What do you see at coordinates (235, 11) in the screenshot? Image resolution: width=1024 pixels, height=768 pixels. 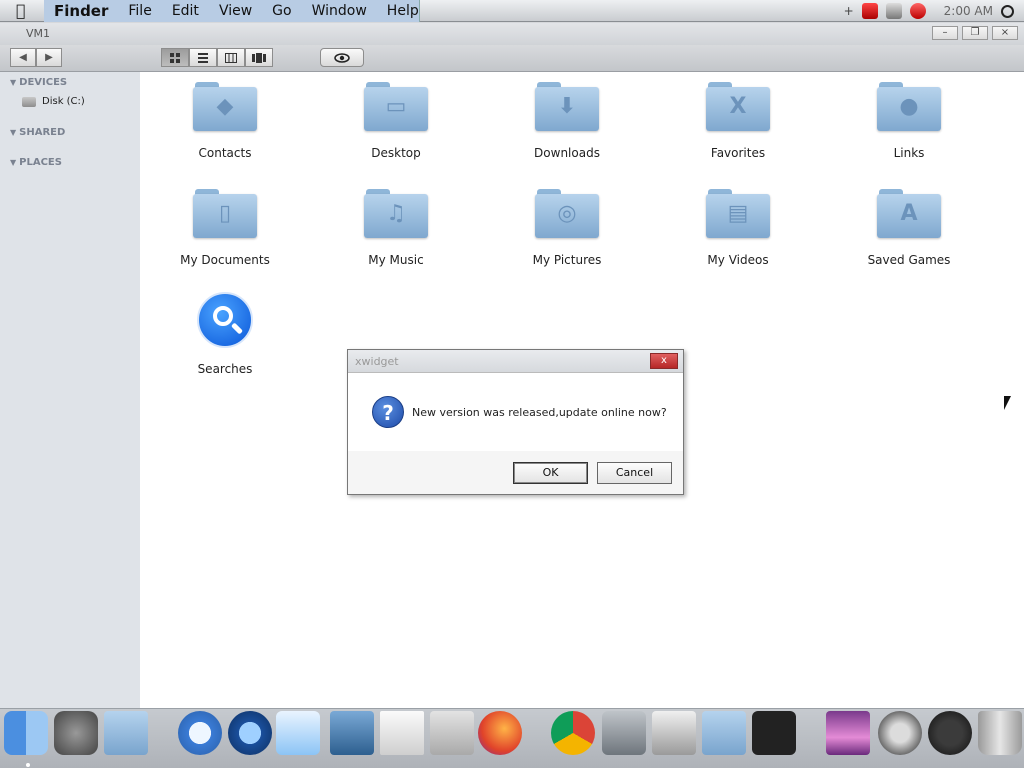 I see `menu-view: View` at bounding box center [235, 11].